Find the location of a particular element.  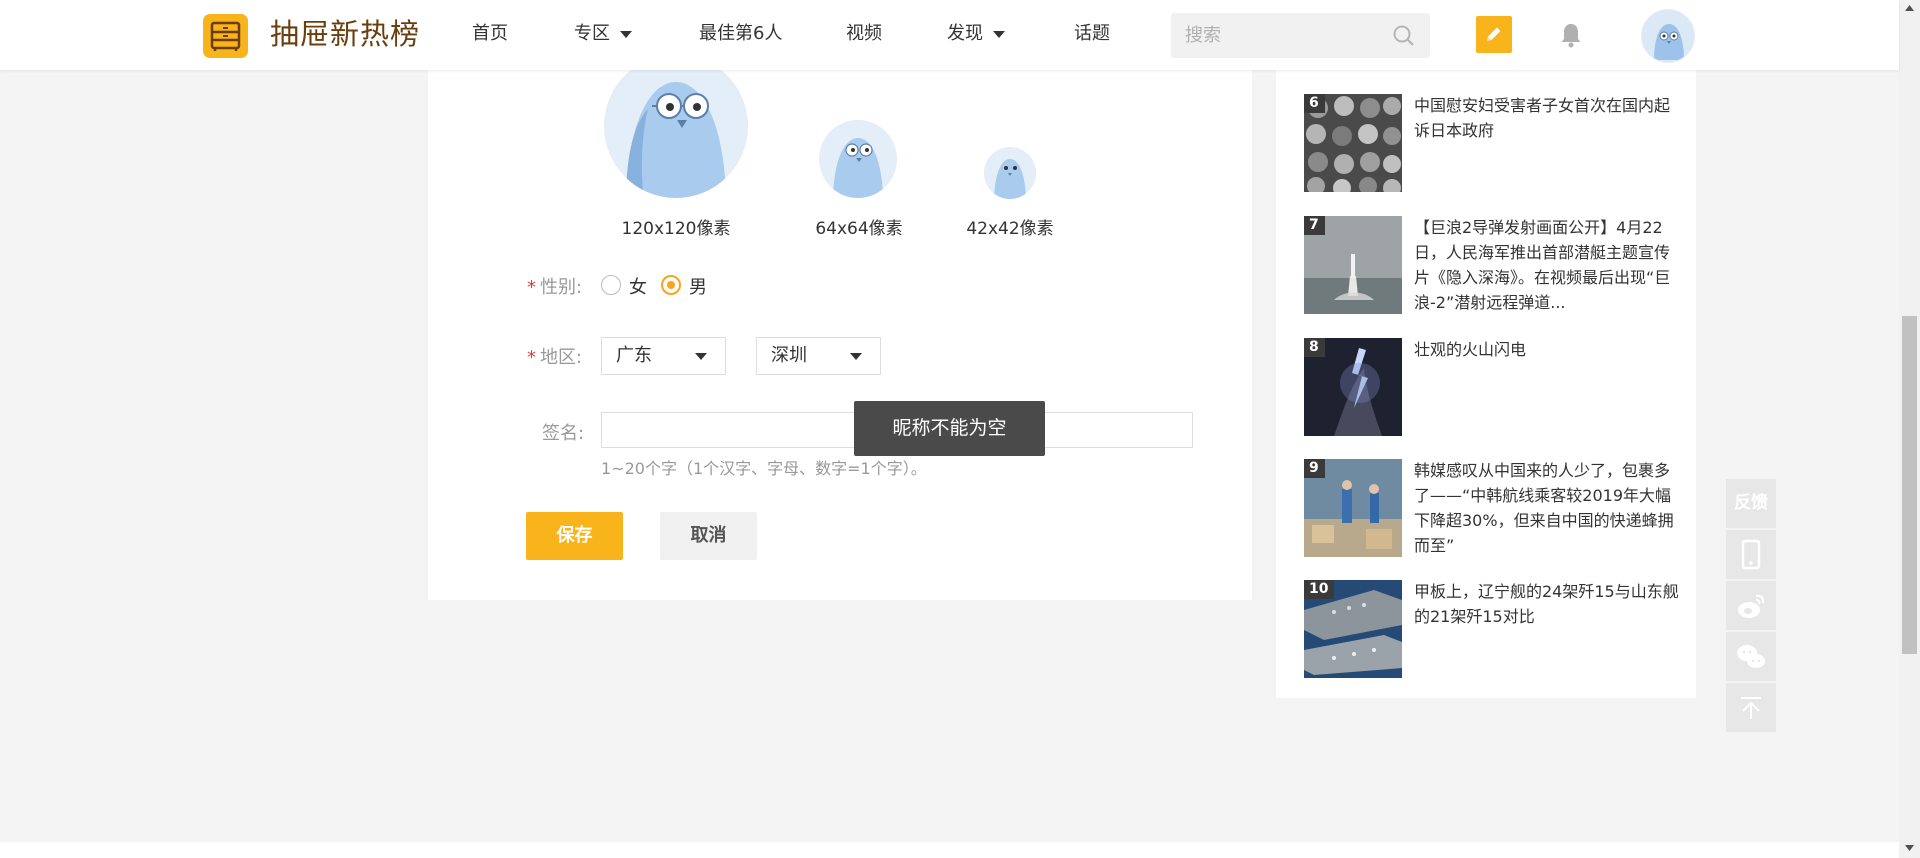

error-toast: 昵称不能为空 is located at coordinates (949, 428).